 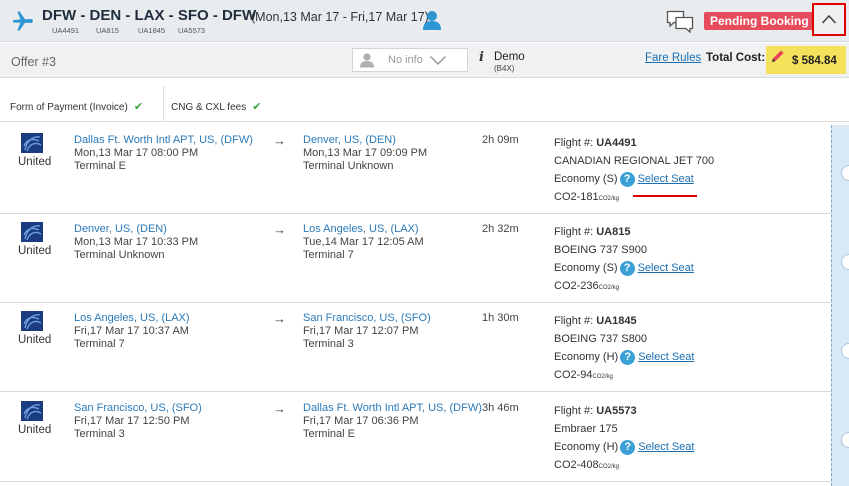 I want to click on co2-emission: CO2-94, so click(x=573, y=375).